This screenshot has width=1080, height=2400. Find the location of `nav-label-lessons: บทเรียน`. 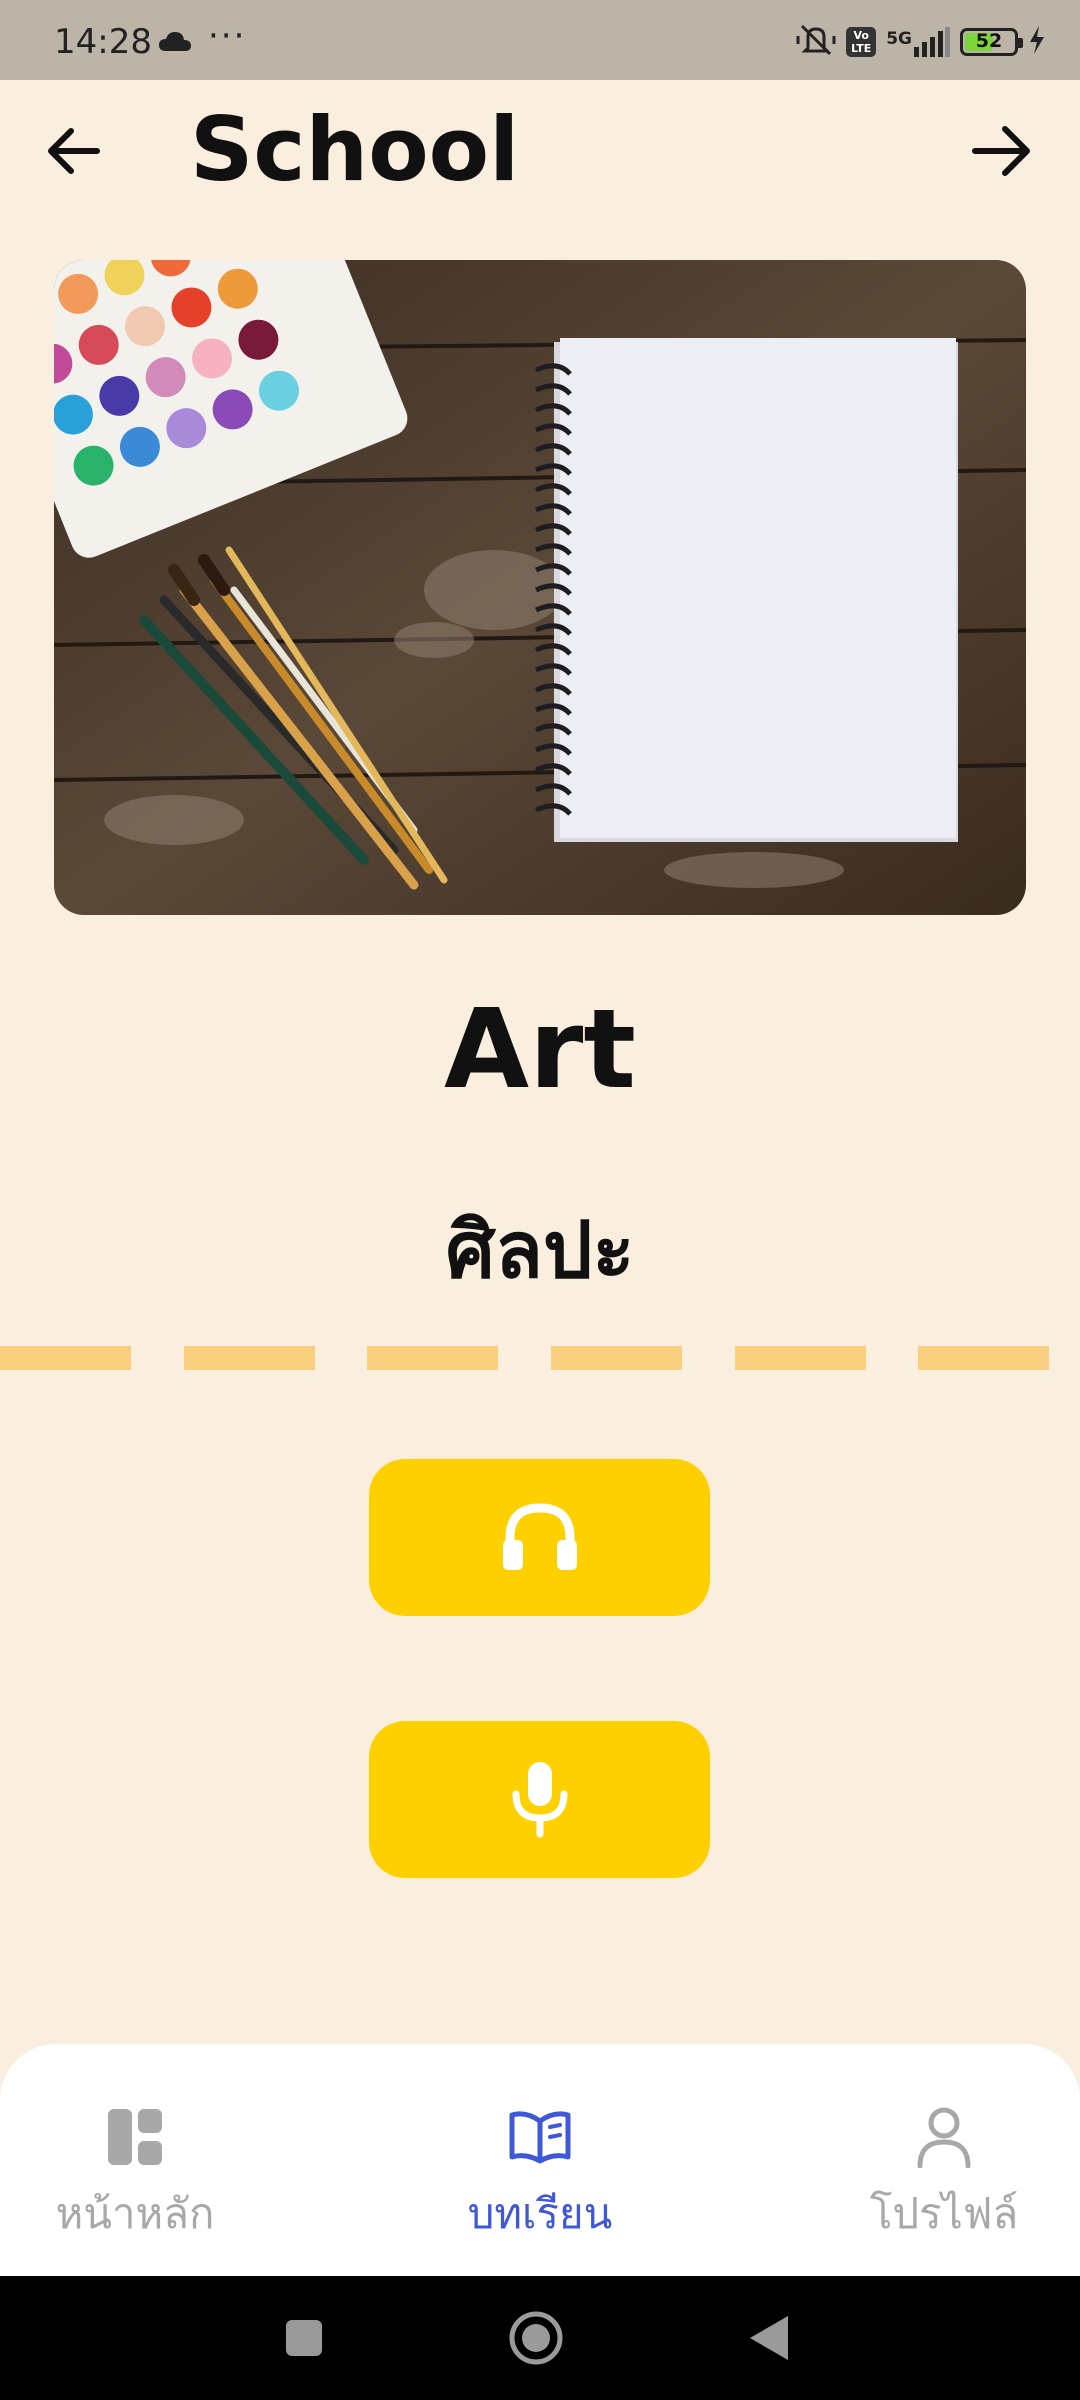

nav-label-lessons: บทเรียน is located at coordinates (540, 2213).